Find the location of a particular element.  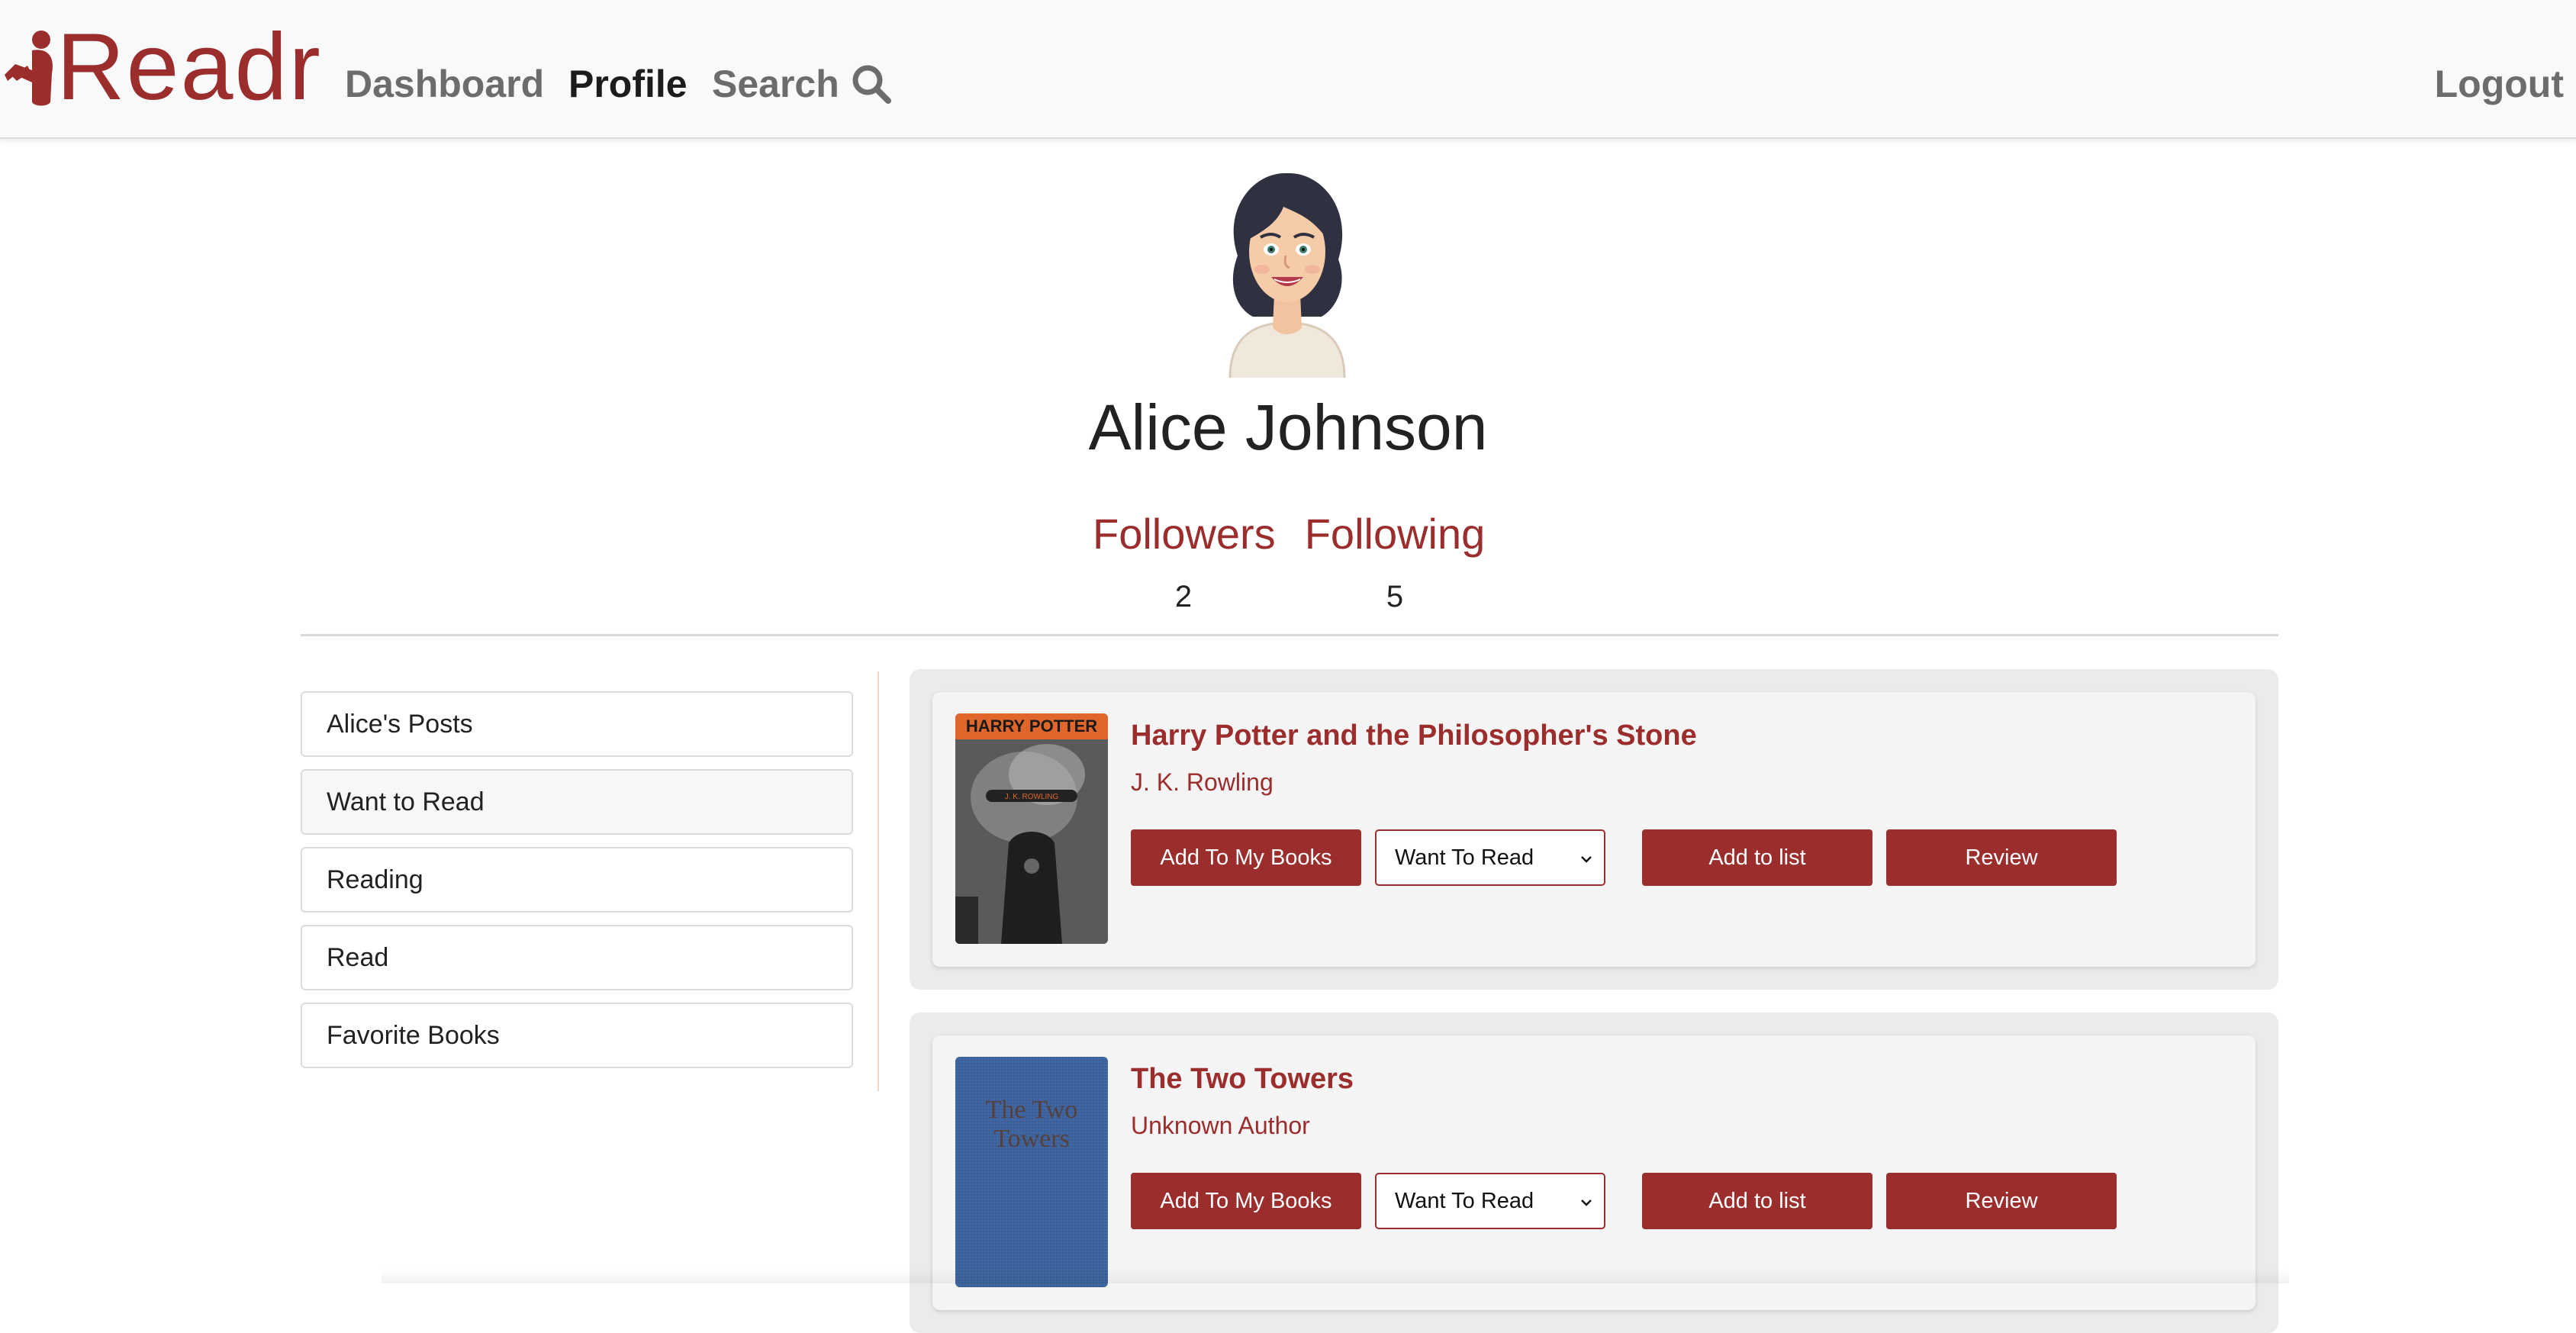

svg-text: HARRY POTTER is located at coordinates (1031, 726).